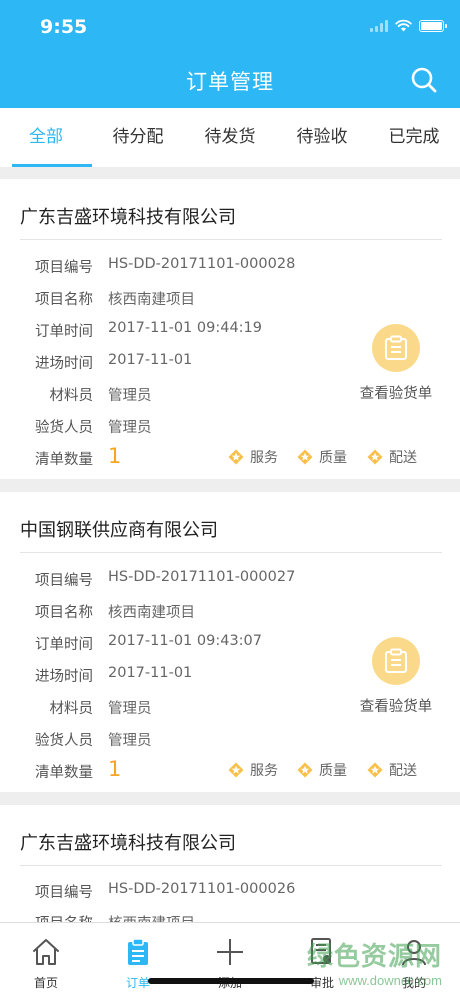 Image resolution: width=460 pixels, height=996 pixels. I want to click on project-no-value: HS-DD-20171101-000026, so click(202, 889).